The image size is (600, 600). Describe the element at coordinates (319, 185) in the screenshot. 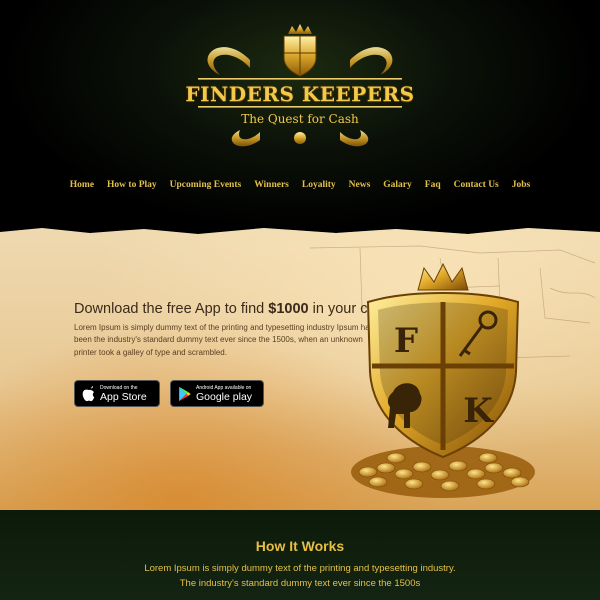

I see `nav-loyality: Loyality` at that location.